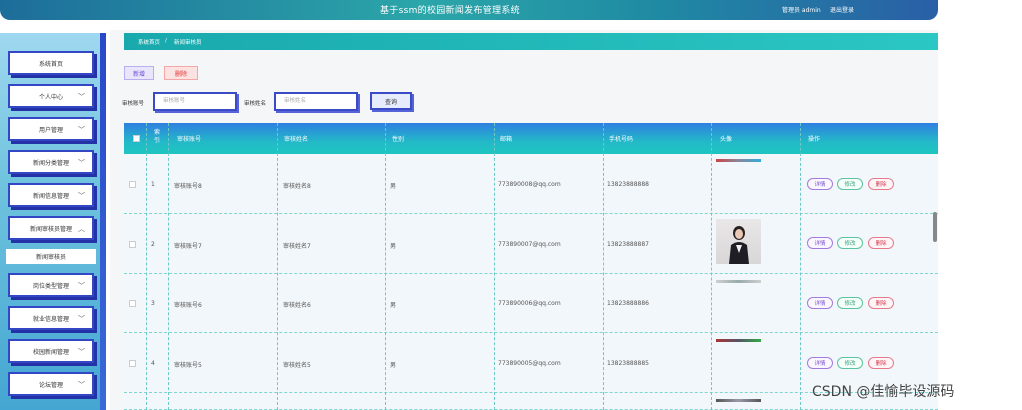 The image size is (1022, 410). What do you see at coordinates (188, 186) in the screenshot?
I see `row-account: 审核账号8` at bounding box center [188, 186].